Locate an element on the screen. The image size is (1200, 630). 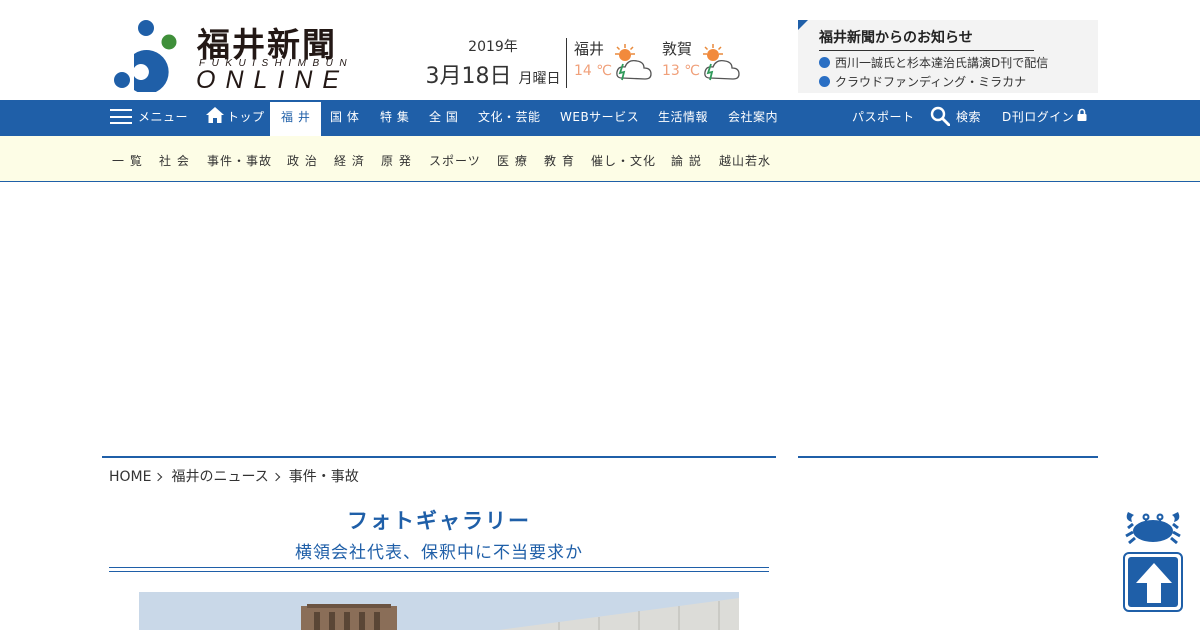
search-button: 検索 is located at coordinates (955, 118).